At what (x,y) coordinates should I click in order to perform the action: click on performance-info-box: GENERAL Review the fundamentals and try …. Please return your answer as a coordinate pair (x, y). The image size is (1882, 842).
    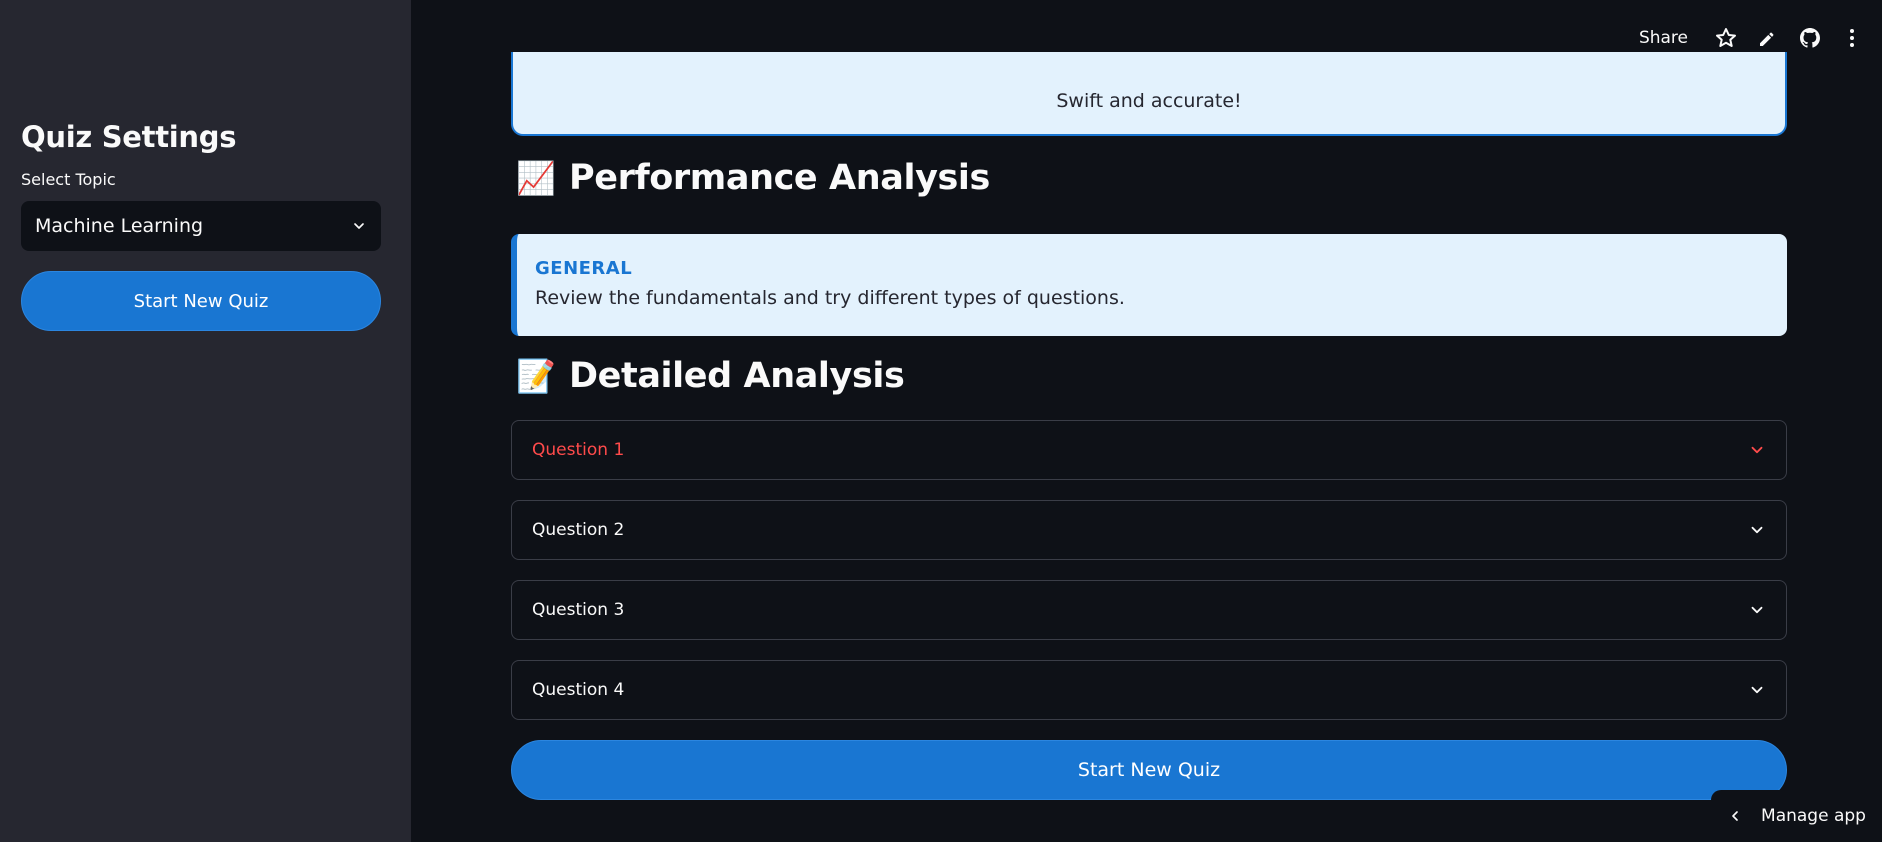
    Looking at the image, I should click on (1149, 285).